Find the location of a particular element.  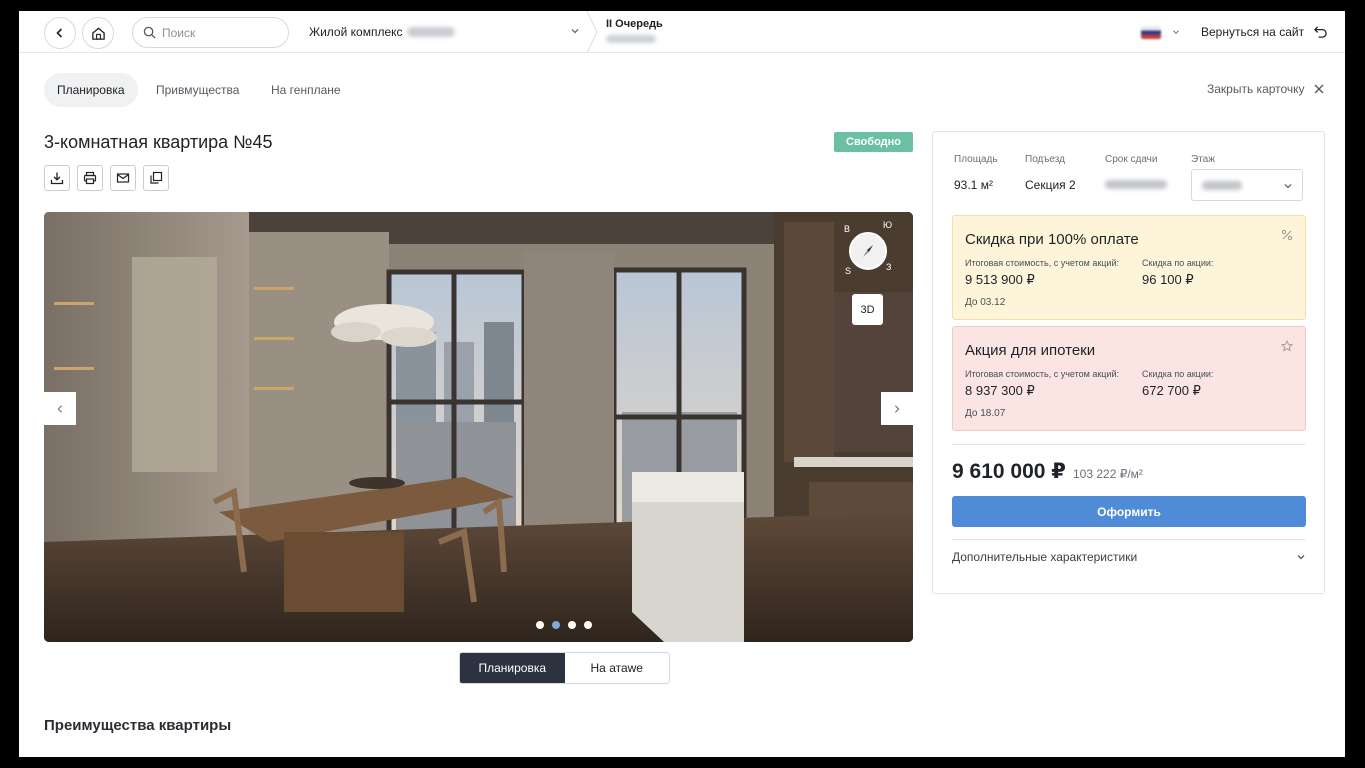

compass-label-w: S is located at coordinates (848, 271).